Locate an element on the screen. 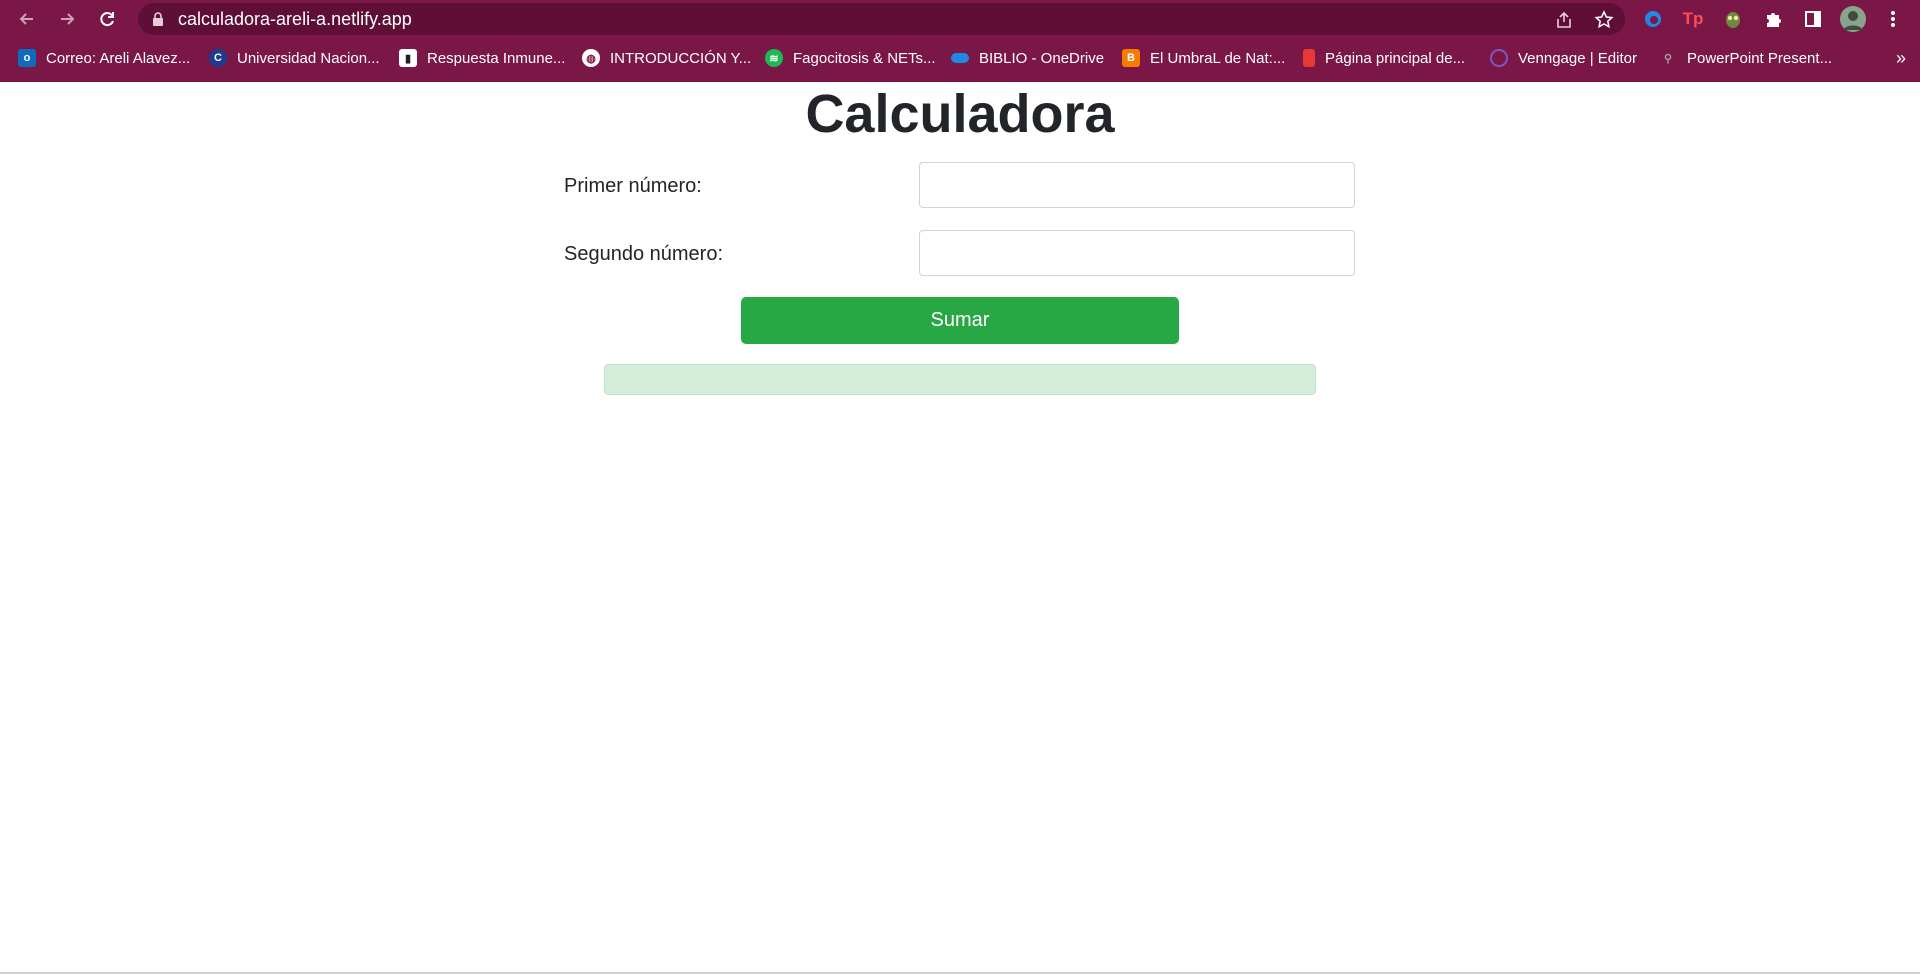 This screenshot has width=1920, height=974. url-text: calculadora-areli-a.netlify.app is located at coordinates (295, 19).